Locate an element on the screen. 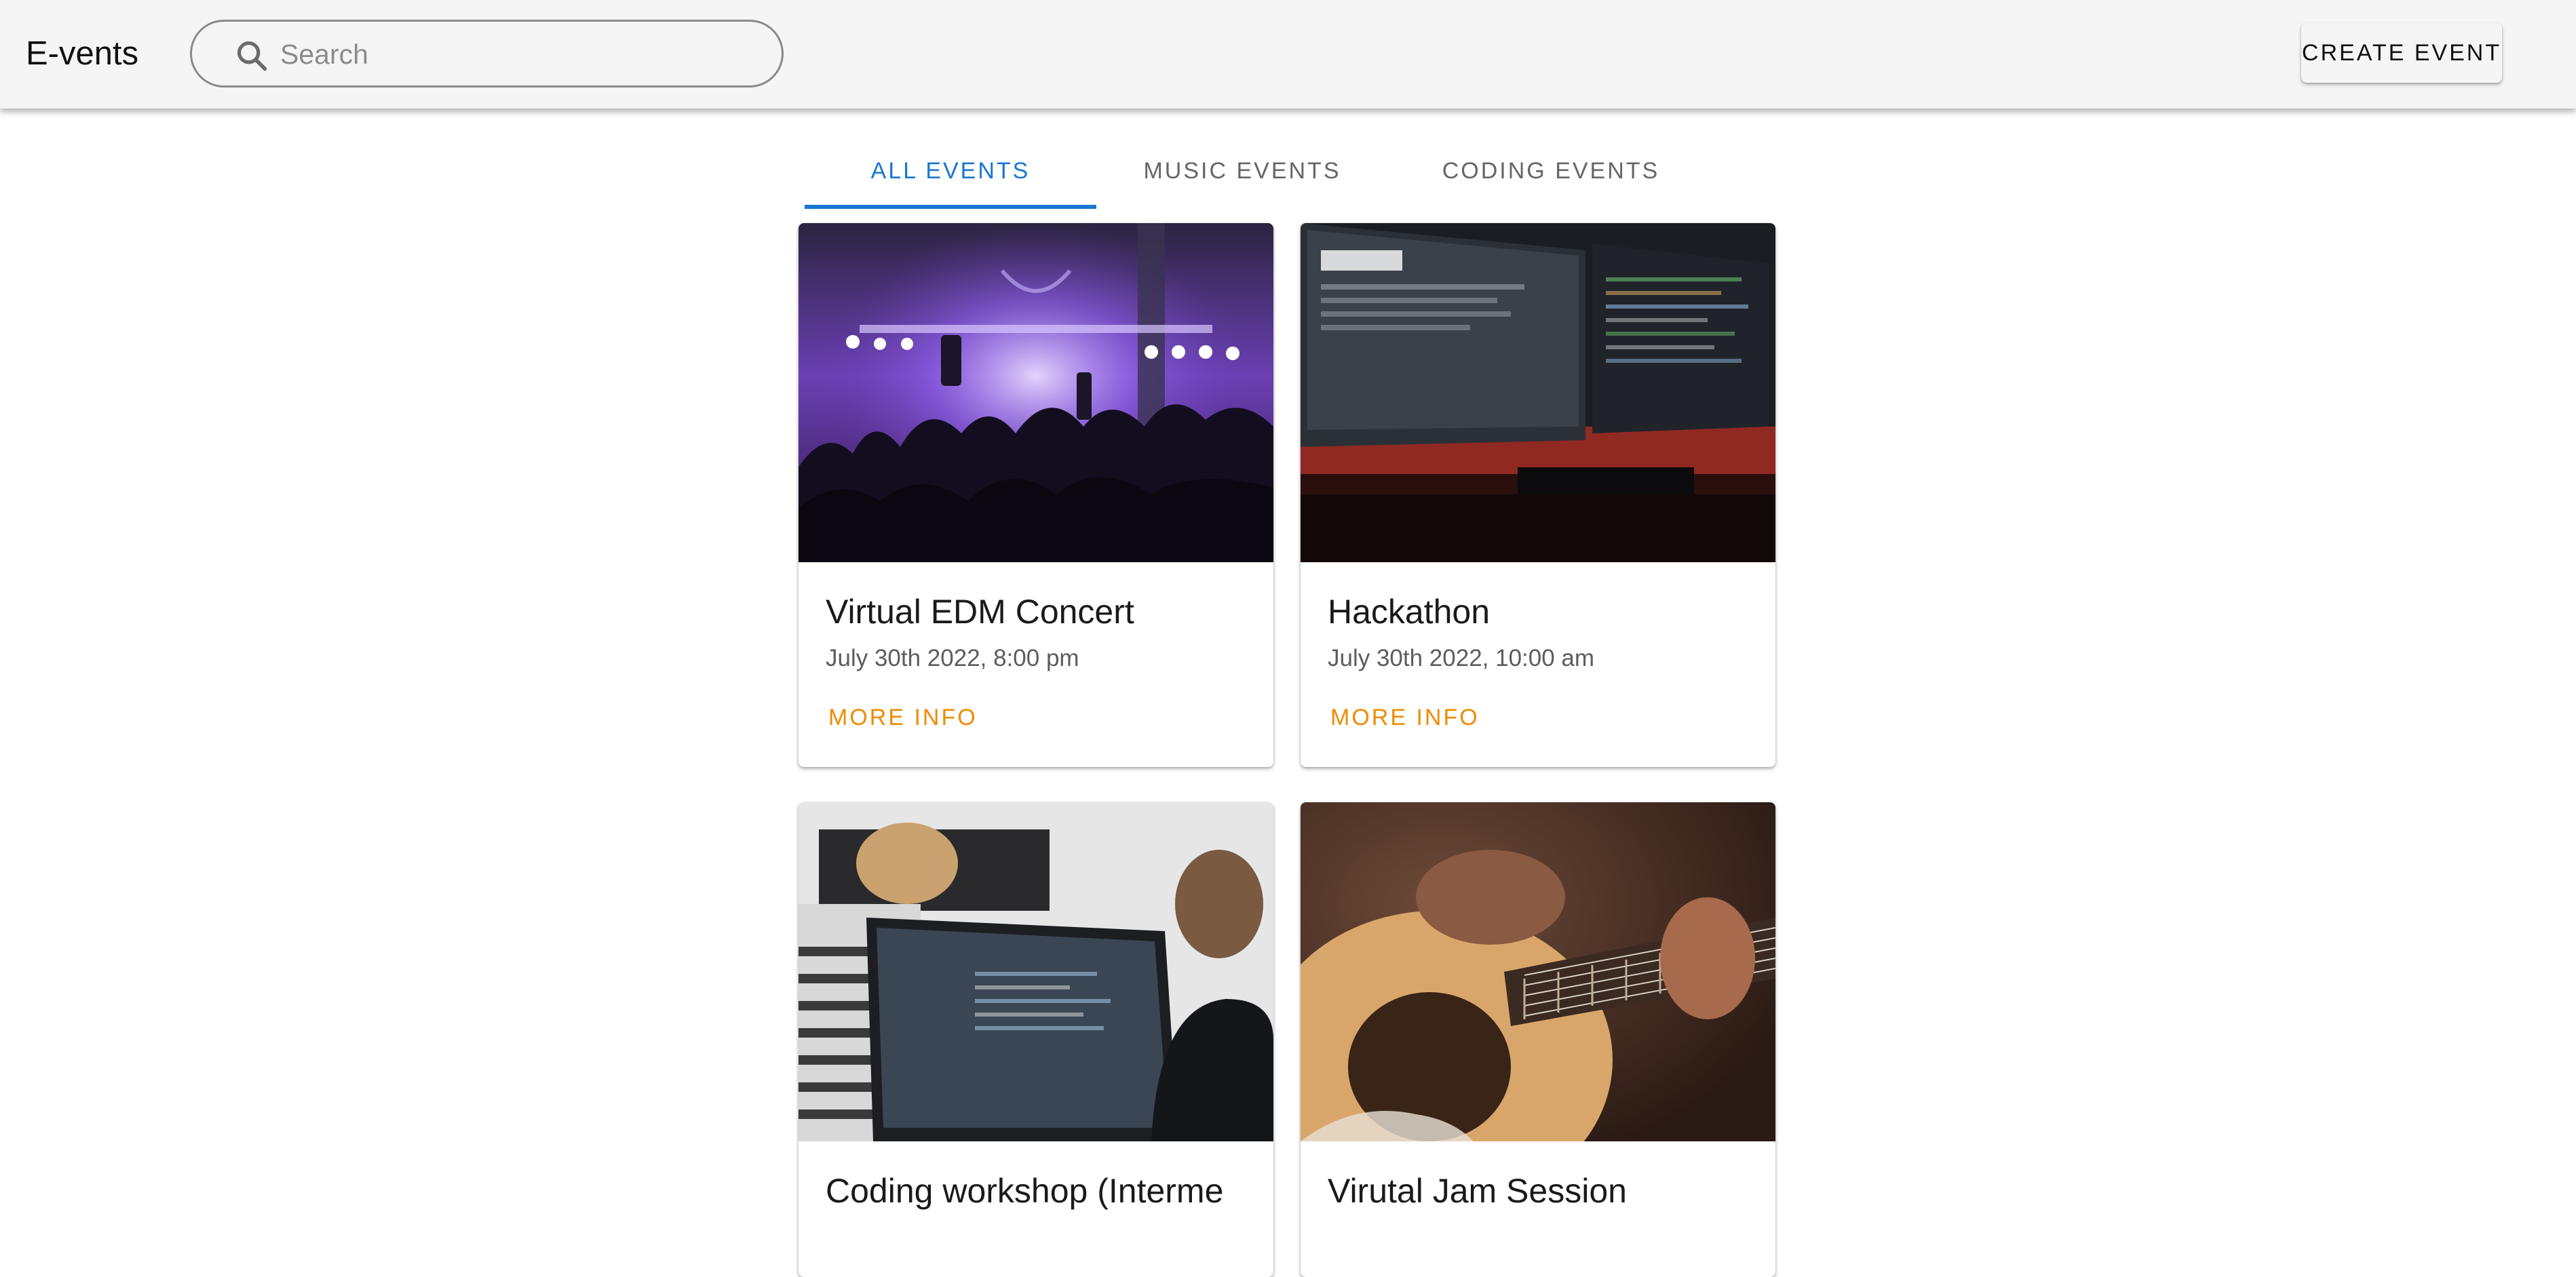  search-input is located at coordinates (517, 54).